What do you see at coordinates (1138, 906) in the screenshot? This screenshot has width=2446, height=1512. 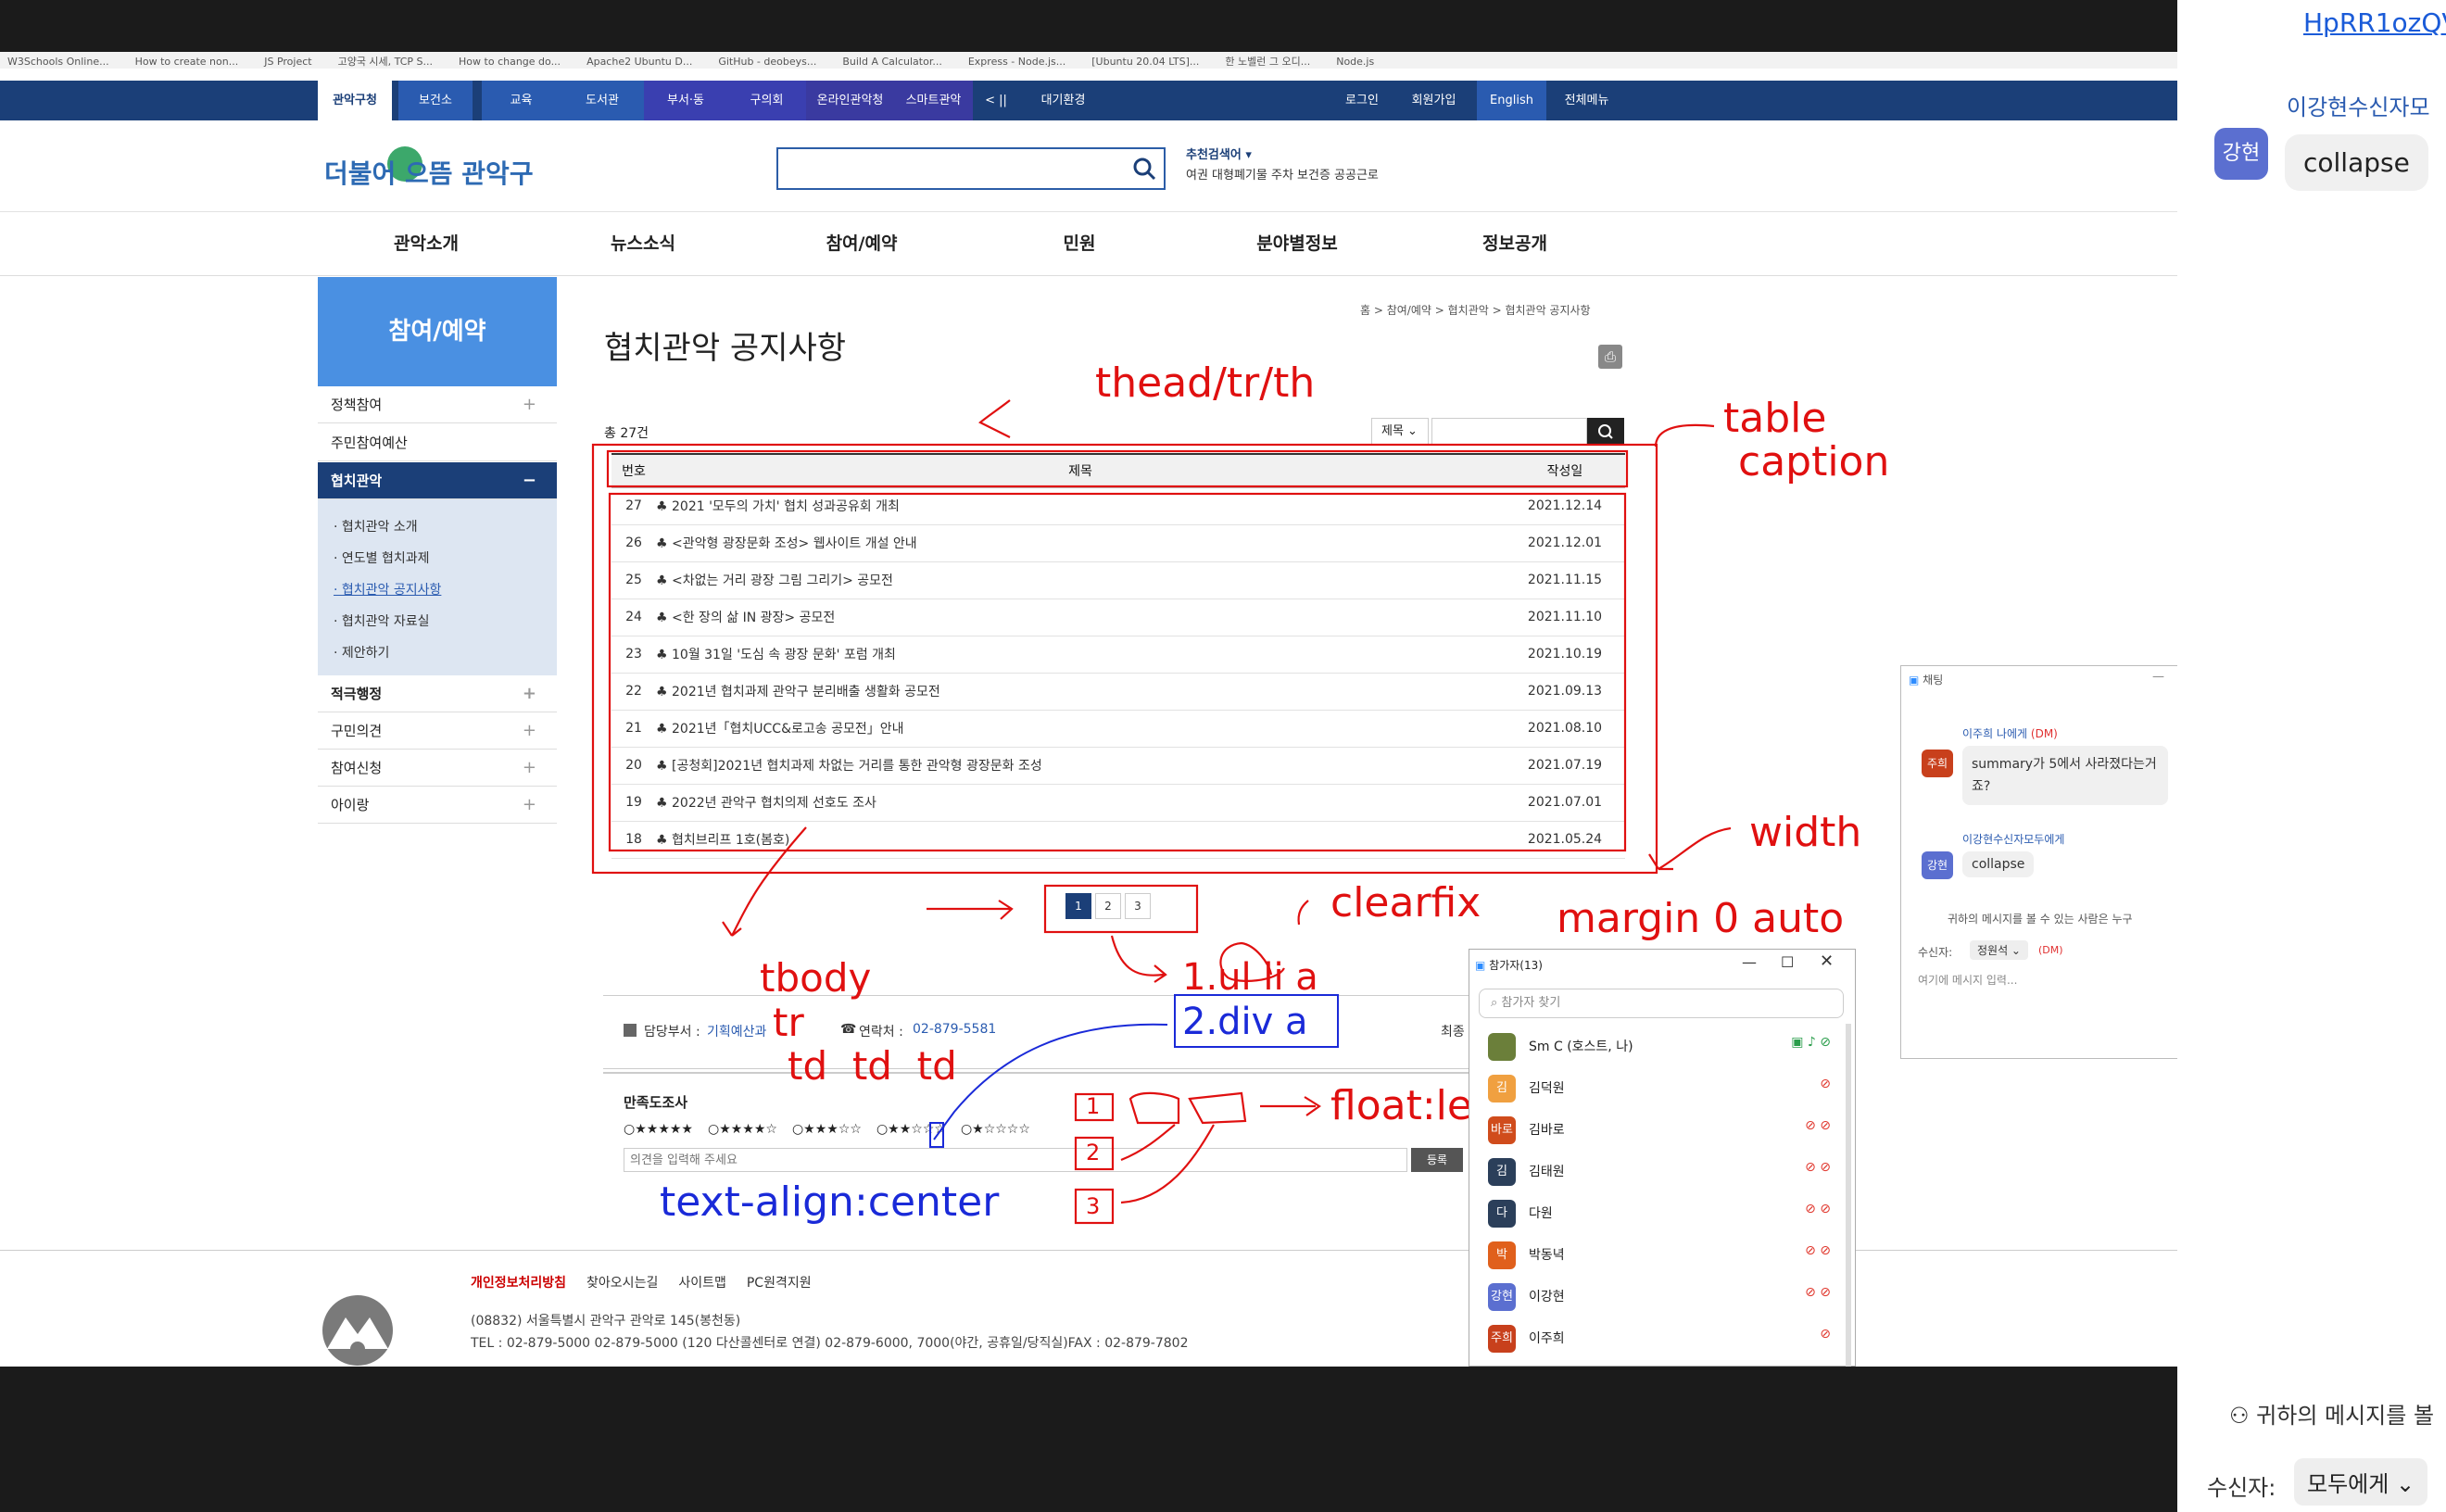 I see `page-link-3: 3` at bounding box center [1138, 906].